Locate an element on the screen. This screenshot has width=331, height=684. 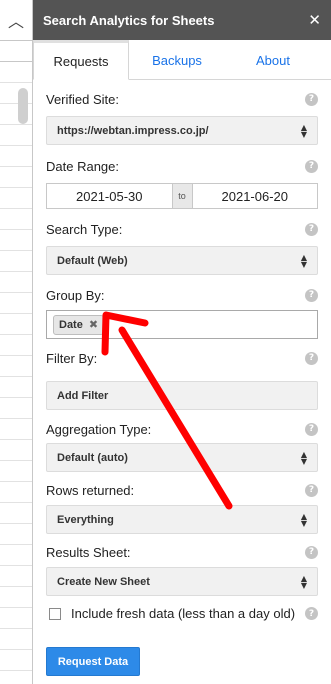
group-by-chip-date: Date ✖ is located at coordinates (79, 324).